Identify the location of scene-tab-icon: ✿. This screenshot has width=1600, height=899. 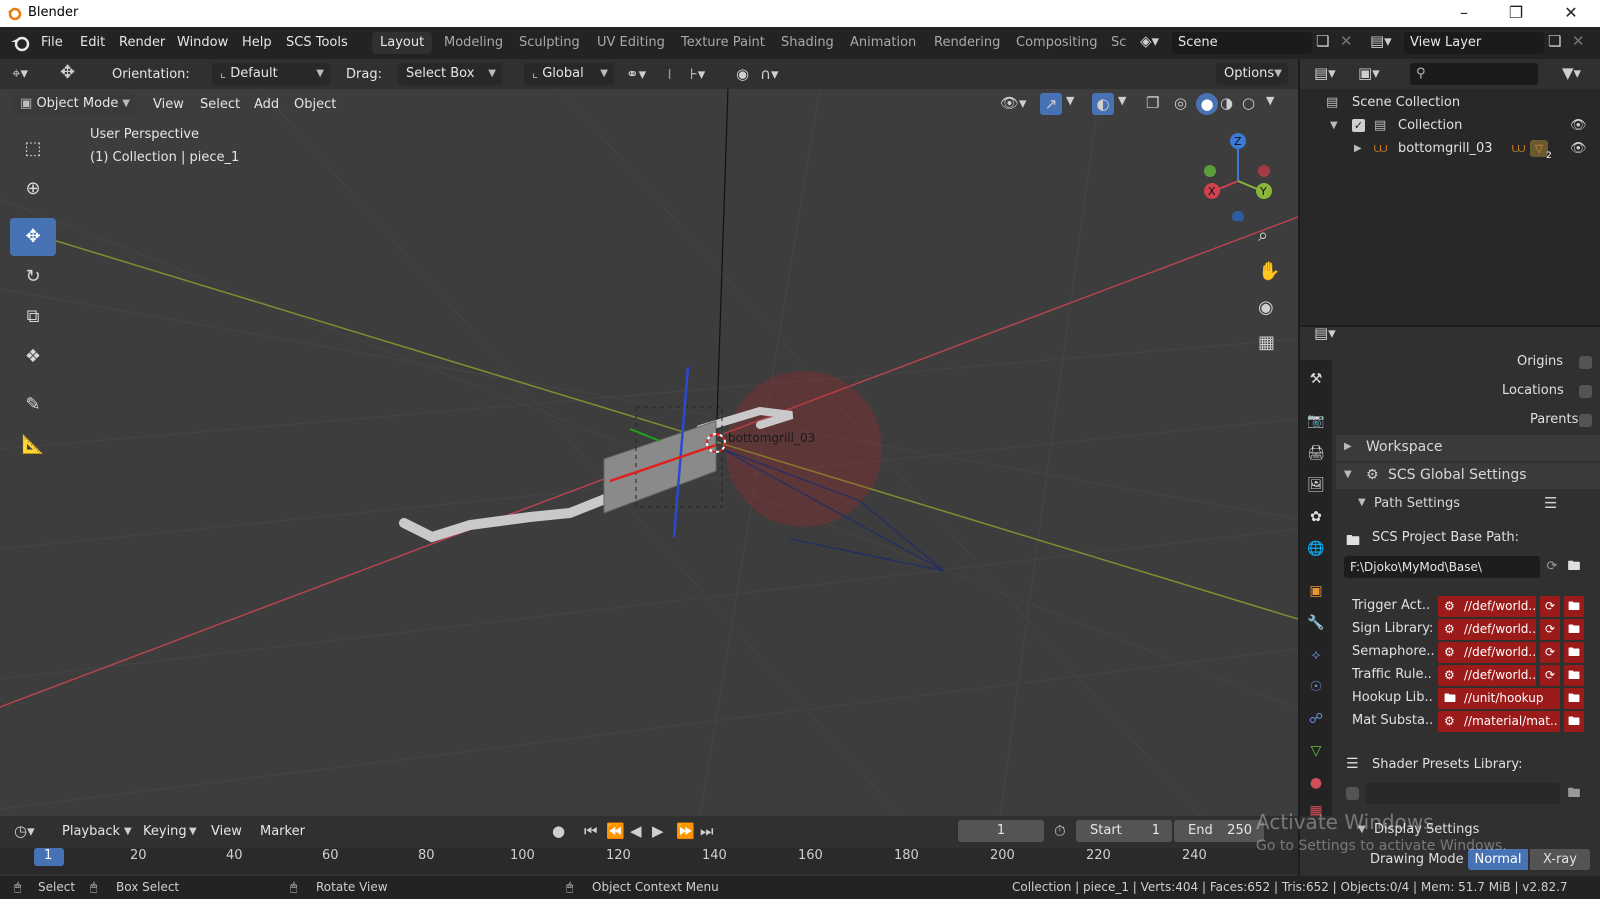
(1316, 517).